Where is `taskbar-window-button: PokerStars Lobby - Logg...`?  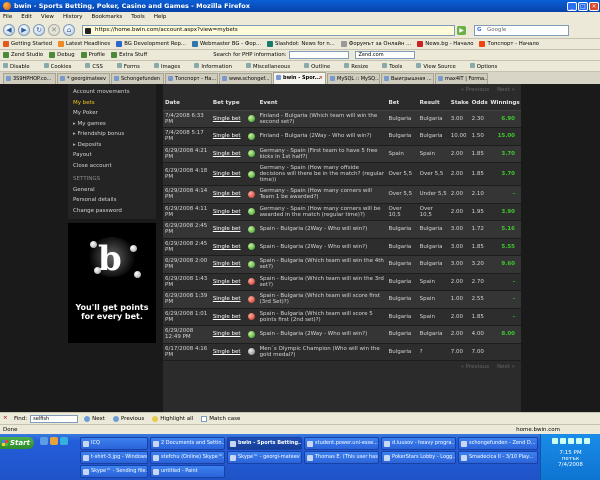 taskbar-window-button: PokerStars Lobby - Logg... is located at coordinates (418, 457).